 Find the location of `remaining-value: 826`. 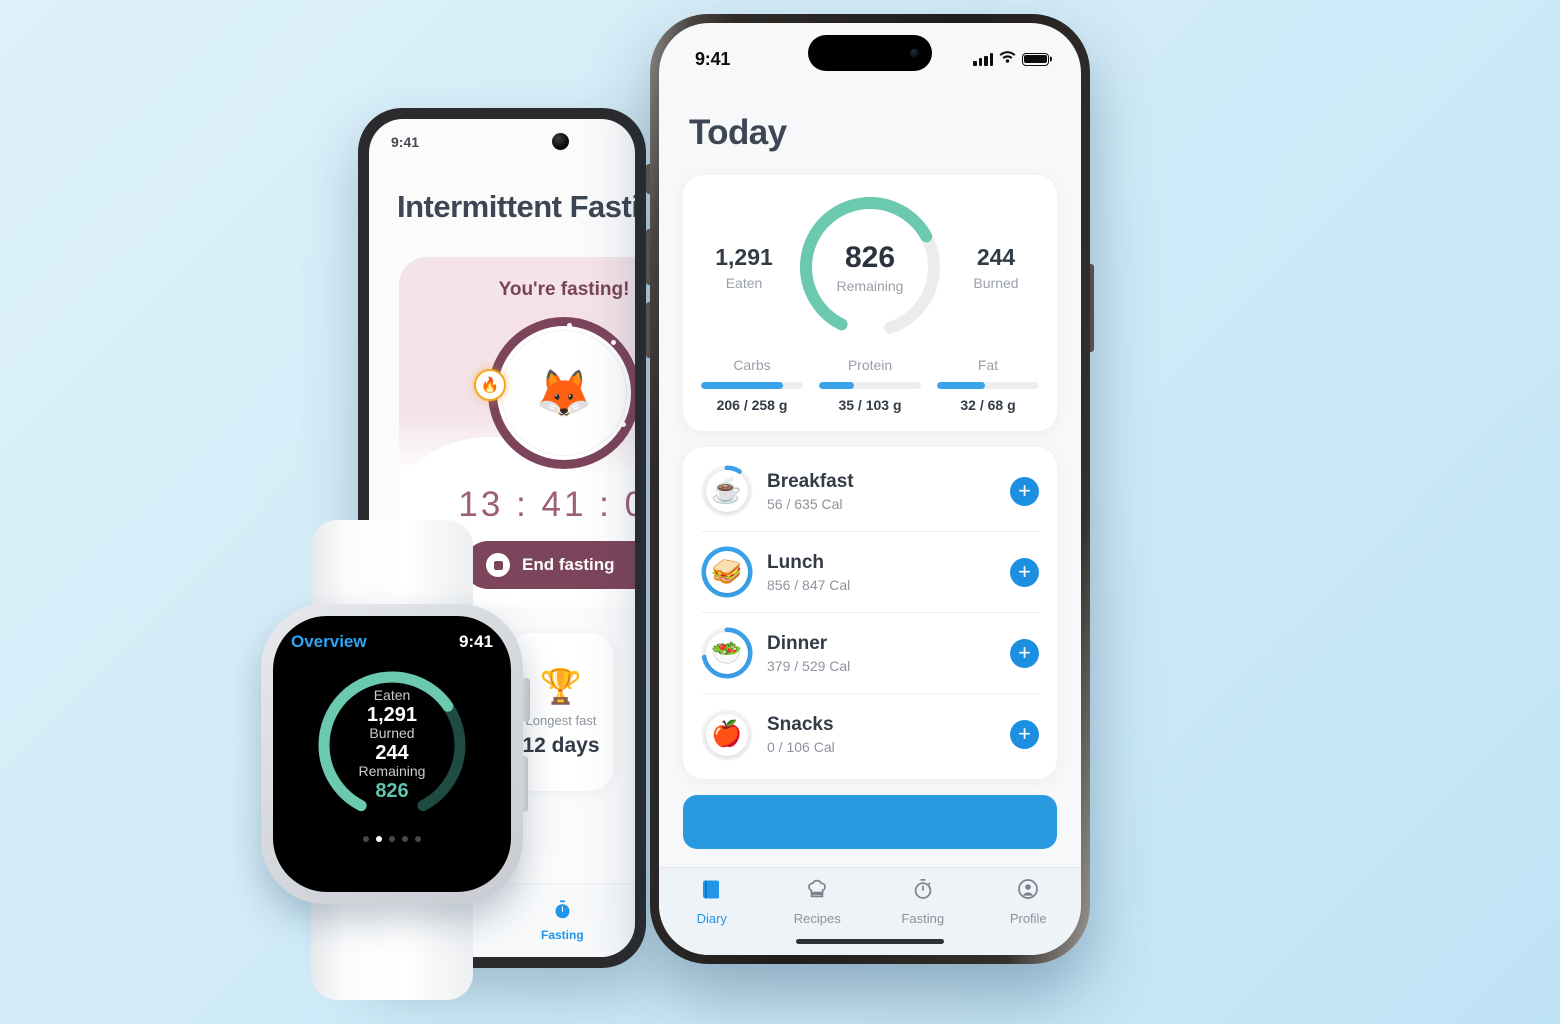

remaining-value: 826 is located at coordinates (870, 257).